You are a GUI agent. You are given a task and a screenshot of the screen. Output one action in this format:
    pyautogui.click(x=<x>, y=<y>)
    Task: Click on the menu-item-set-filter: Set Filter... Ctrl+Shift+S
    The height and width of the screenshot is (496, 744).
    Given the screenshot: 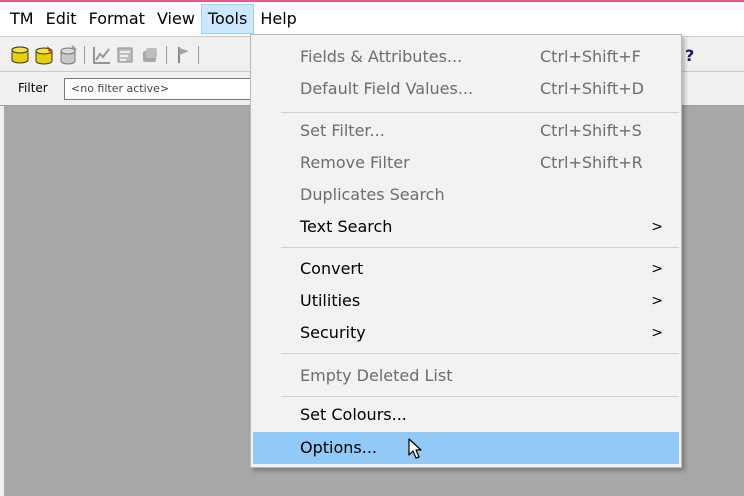 What is the action you would take?
    pyautogui.click(x=466, y=131)
    